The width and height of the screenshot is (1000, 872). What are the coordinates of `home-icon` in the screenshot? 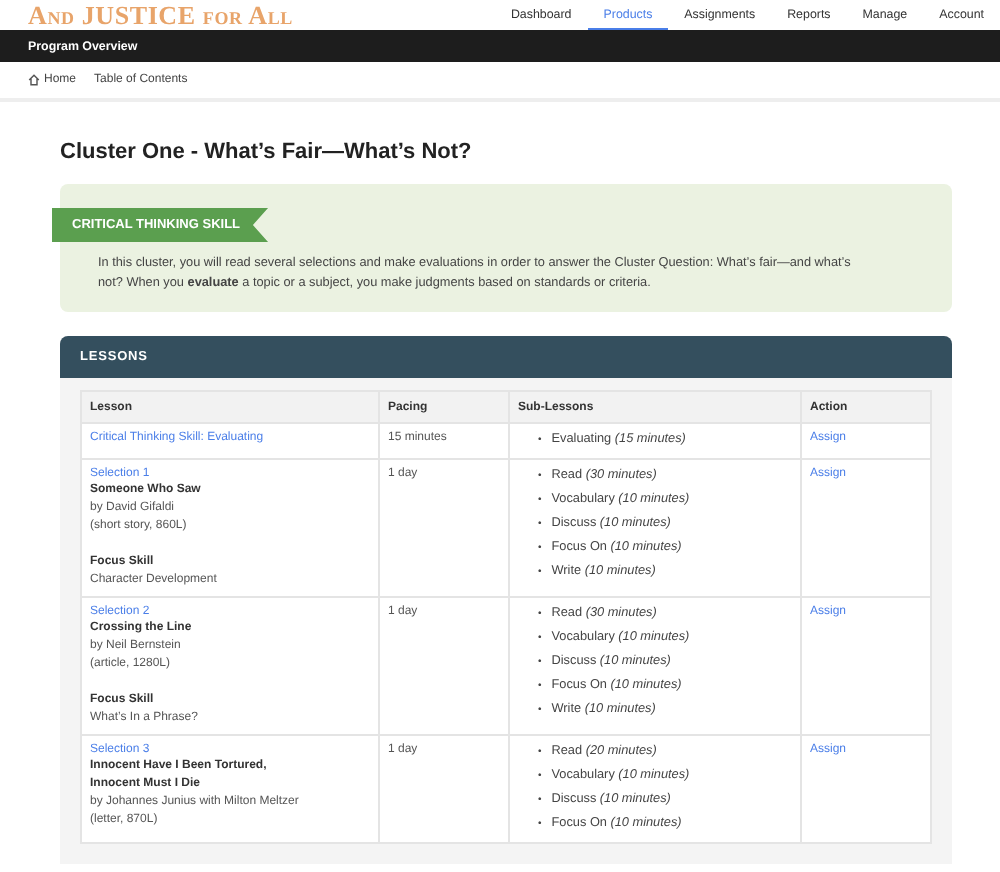 It's located at (34, 80).